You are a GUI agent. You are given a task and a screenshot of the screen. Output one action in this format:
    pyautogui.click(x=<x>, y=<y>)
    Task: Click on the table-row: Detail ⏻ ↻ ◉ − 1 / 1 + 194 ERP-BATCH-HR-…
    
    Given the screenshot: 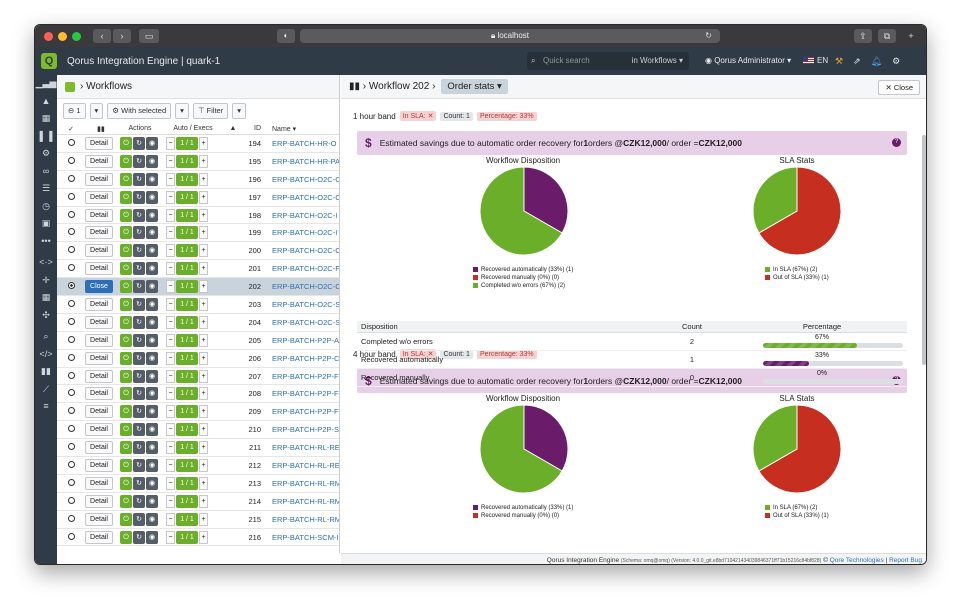 What is the action you would take?
    pyautogui.click(x=198, y=144)
    